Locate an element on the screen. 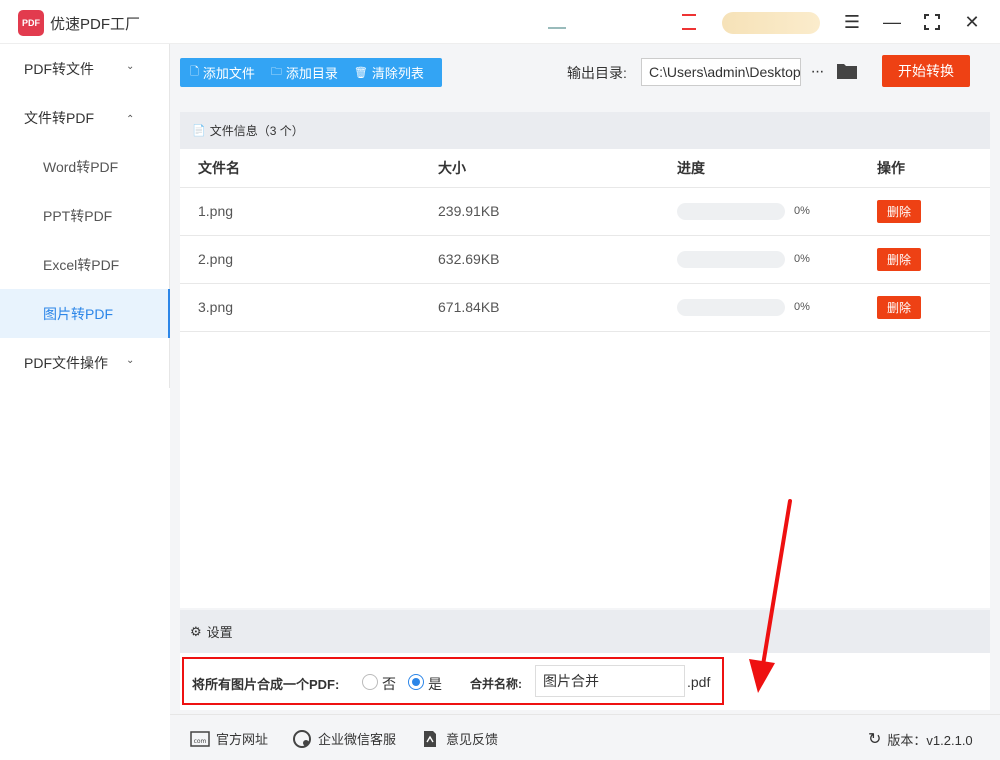 This screenshot has height=760, width=1000. app-logo: PDF is located at coordinates (31, 23).